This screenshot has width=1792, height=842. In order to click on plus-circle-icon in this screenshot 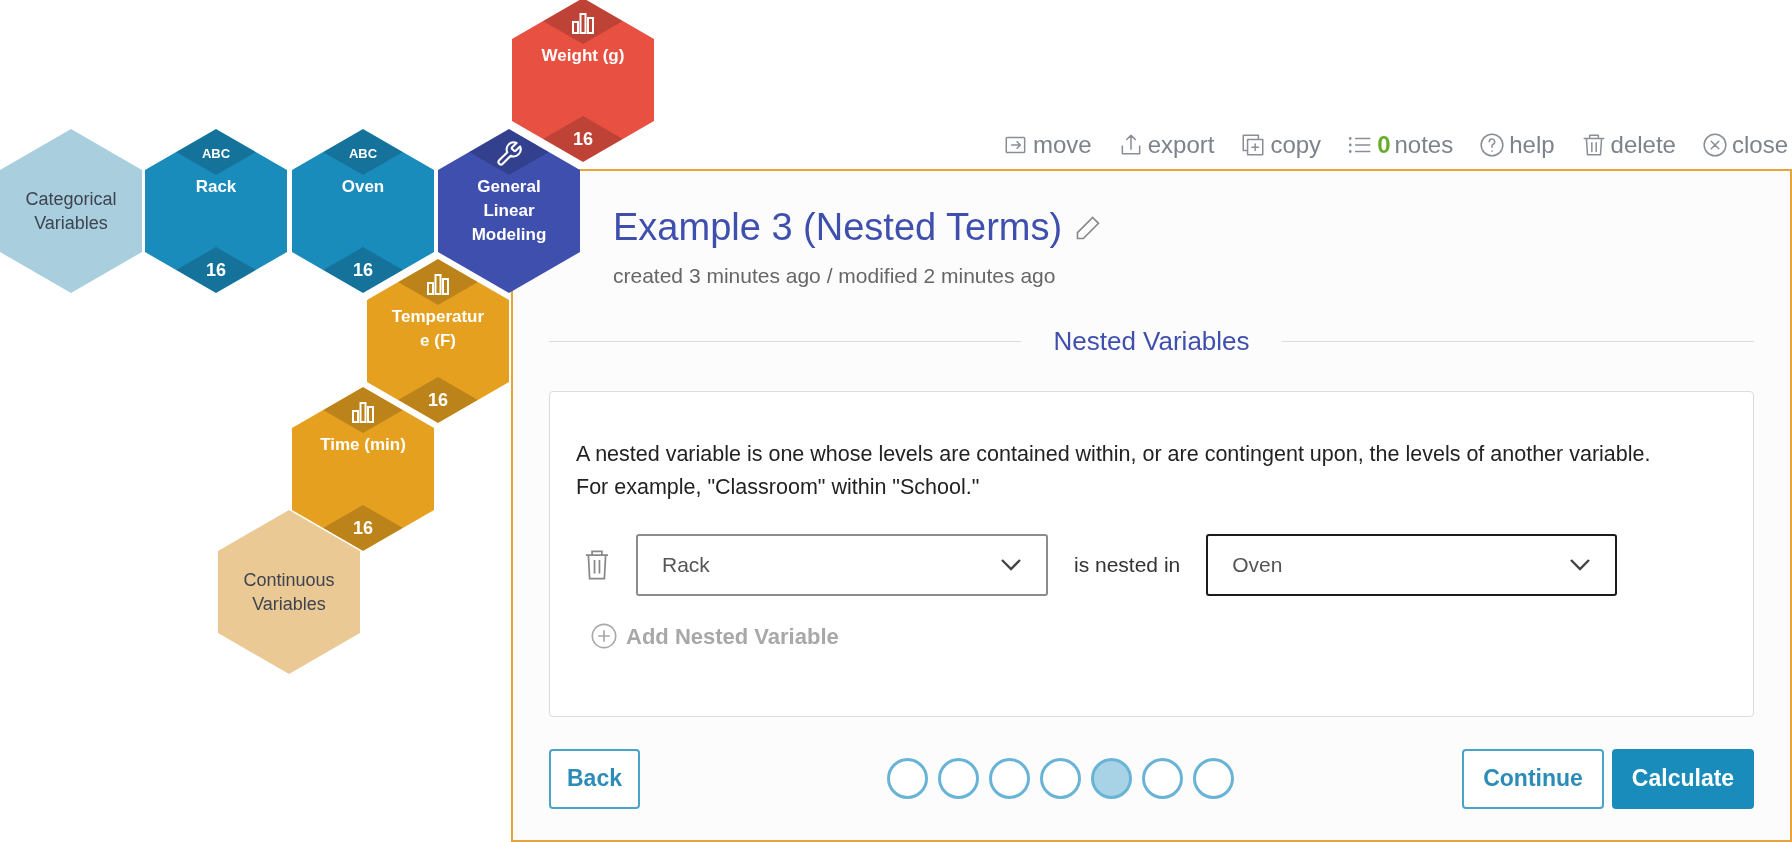, I will do `click(604, 636)`.